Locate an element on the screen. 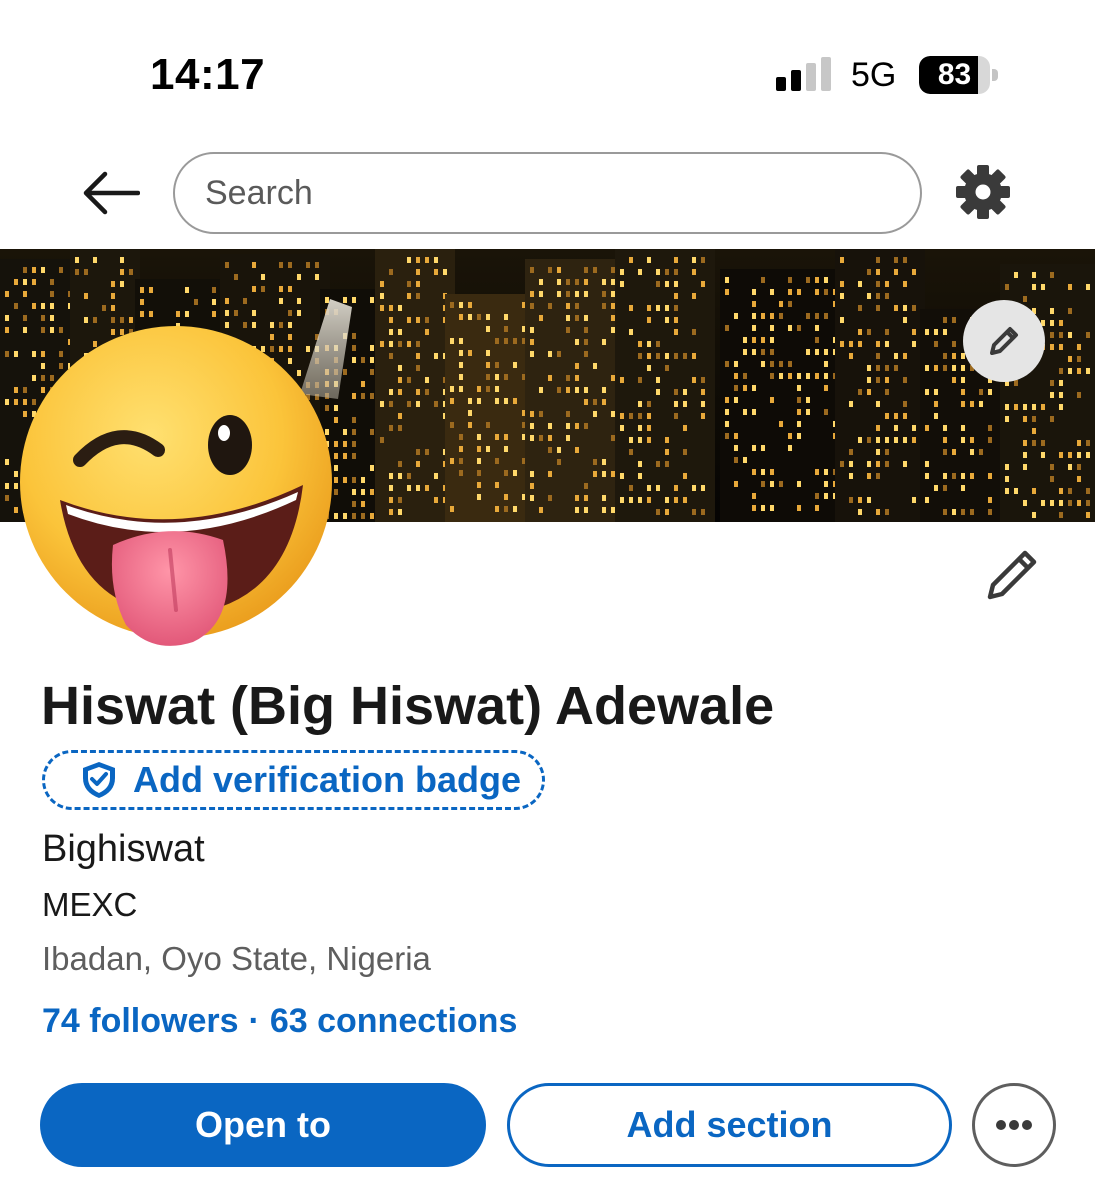 The width and height of the screenshot is (1095, 1200). edit-banner-button is located at coordinates (1004, 341).